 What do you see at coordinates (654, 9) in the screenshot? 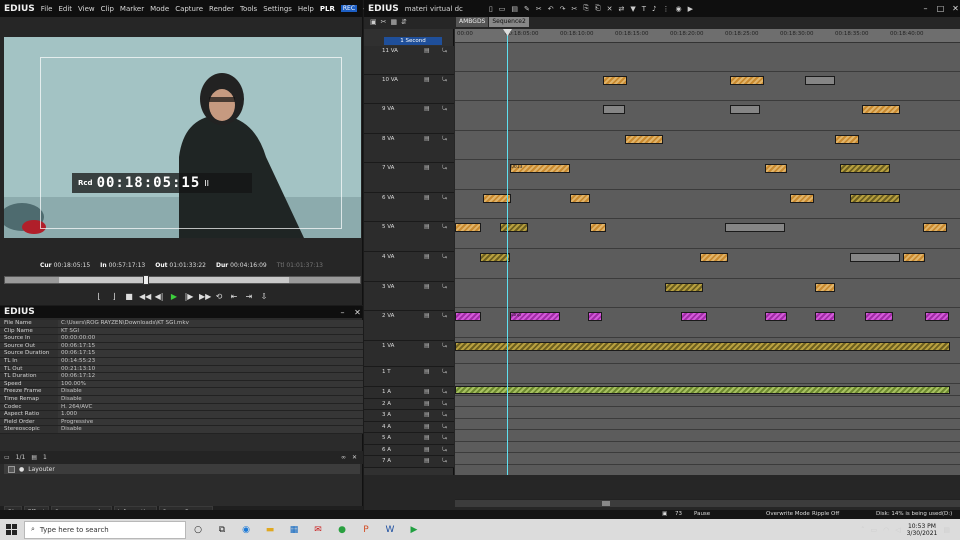
I see `audio-icon: ♪` at bounding box center [654, 9].